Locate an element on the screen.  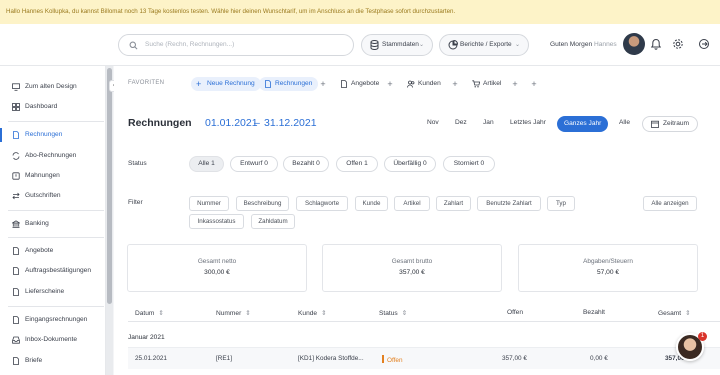
sidebar-item-label: Banking is located at coordinates (37, 223).